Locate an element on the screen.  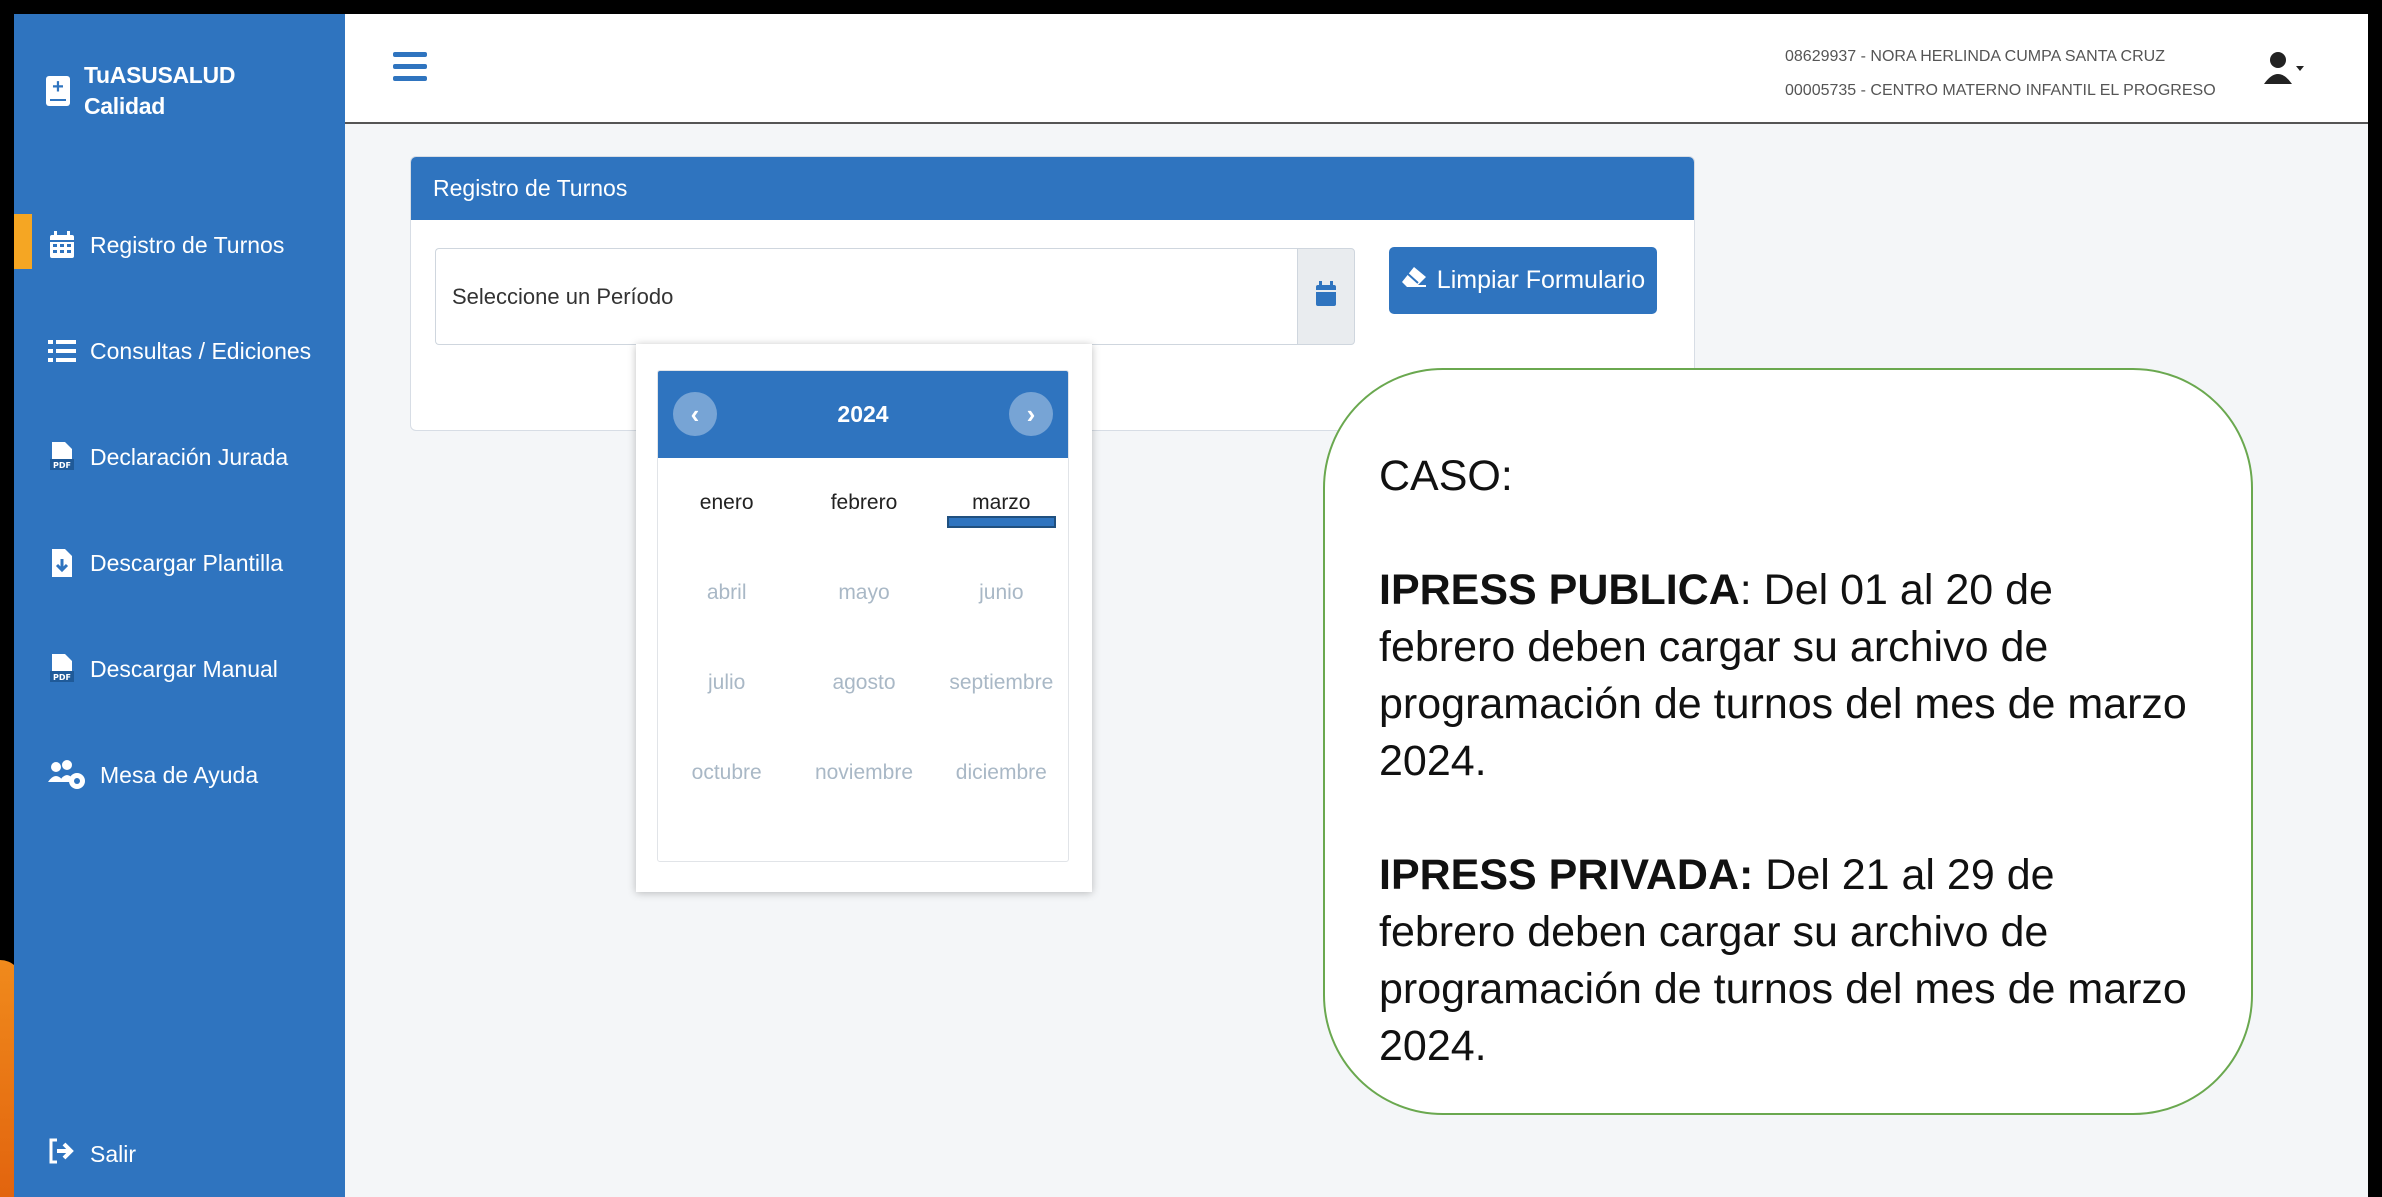
file-download-icon is located at coordinates (62, 563).